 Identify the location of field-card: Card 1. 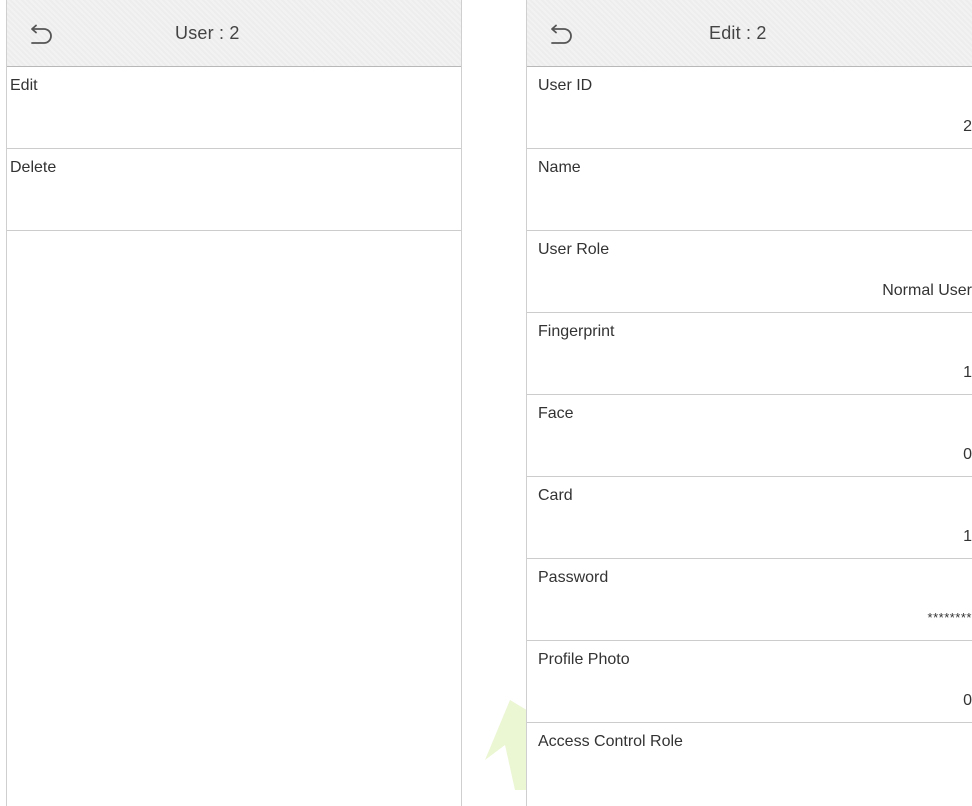
(749, 518).